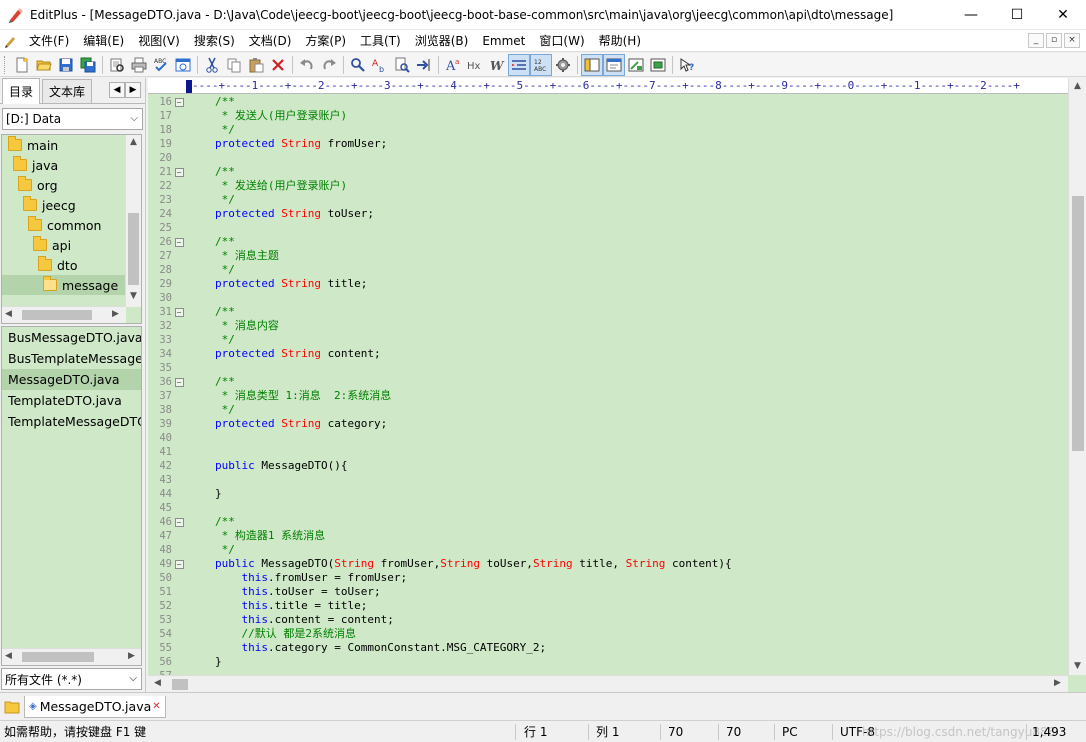  I want to click on menu-file: 文件(F), so click(49, 41).